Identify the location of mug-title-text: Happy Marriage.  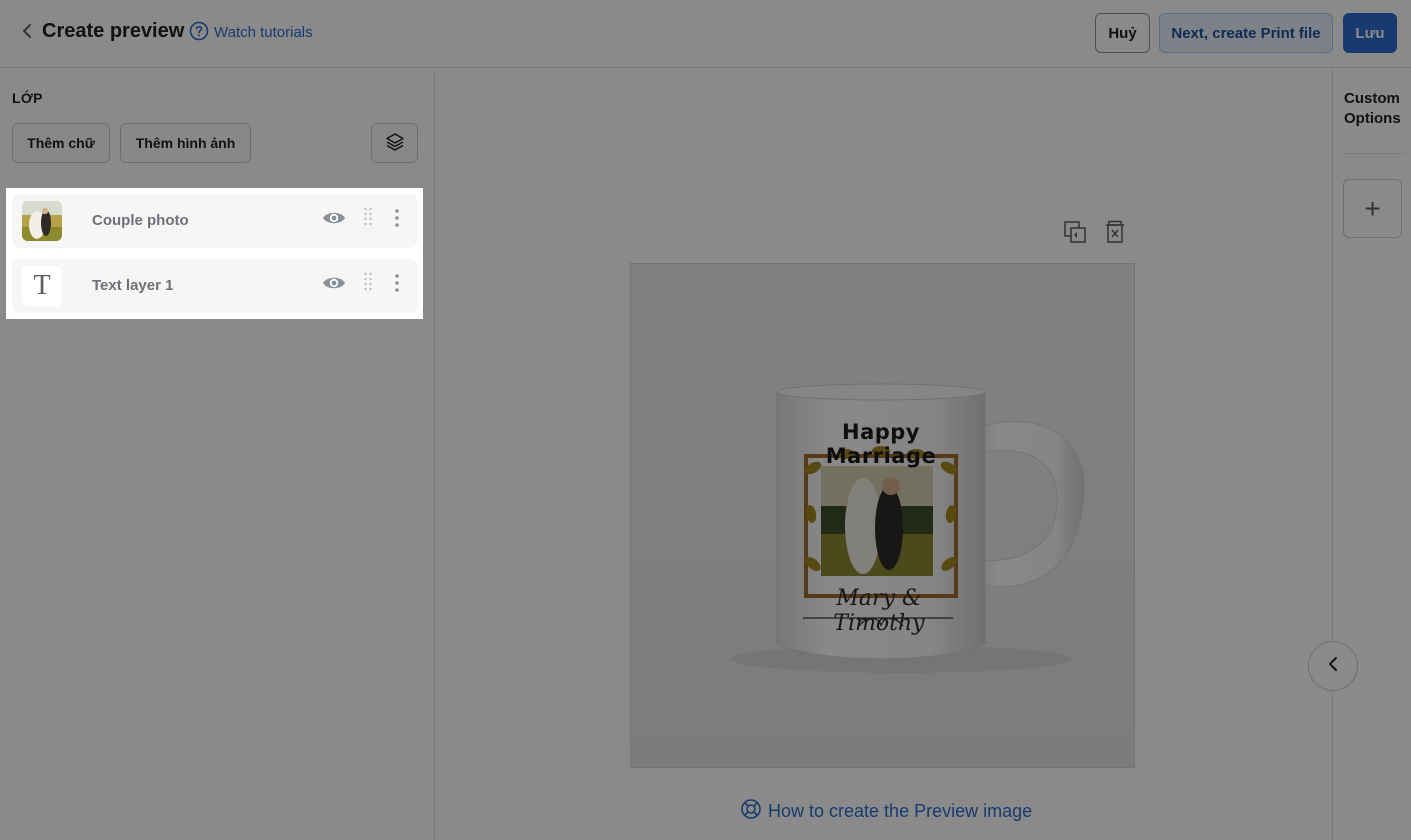
(881, 444).